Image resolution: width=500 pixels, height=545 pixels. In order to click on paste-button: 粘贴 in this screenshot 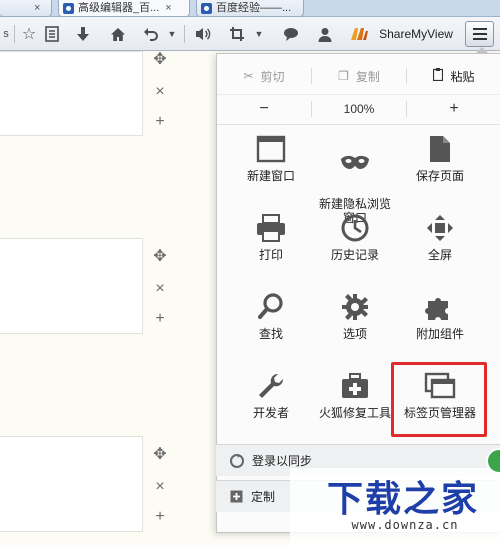, I will do `click(453, 76)`.